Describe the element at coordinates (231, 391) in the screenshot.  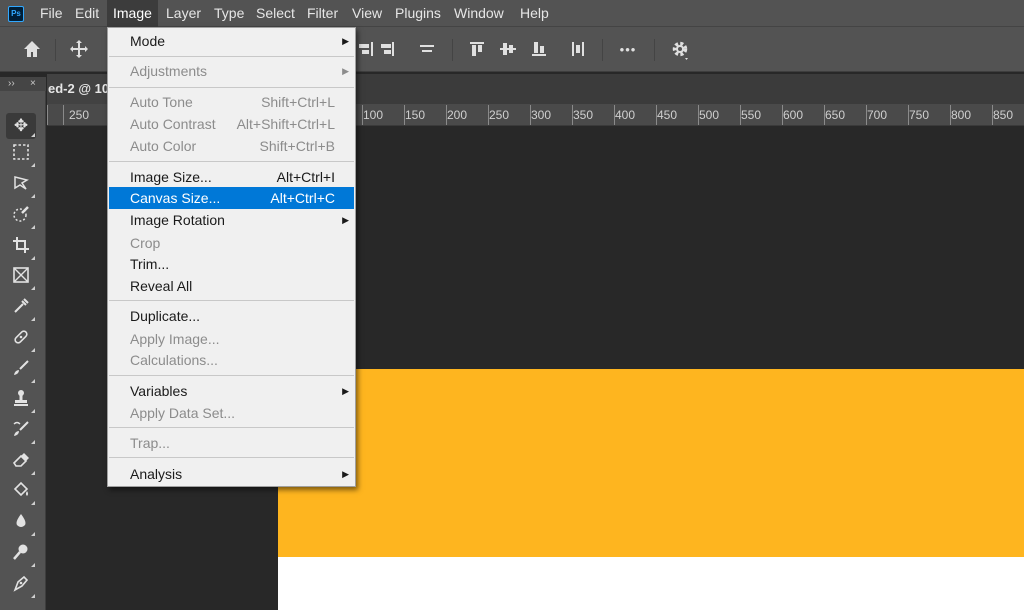
I see `menu-item-variables: Variables ▶` at that location.